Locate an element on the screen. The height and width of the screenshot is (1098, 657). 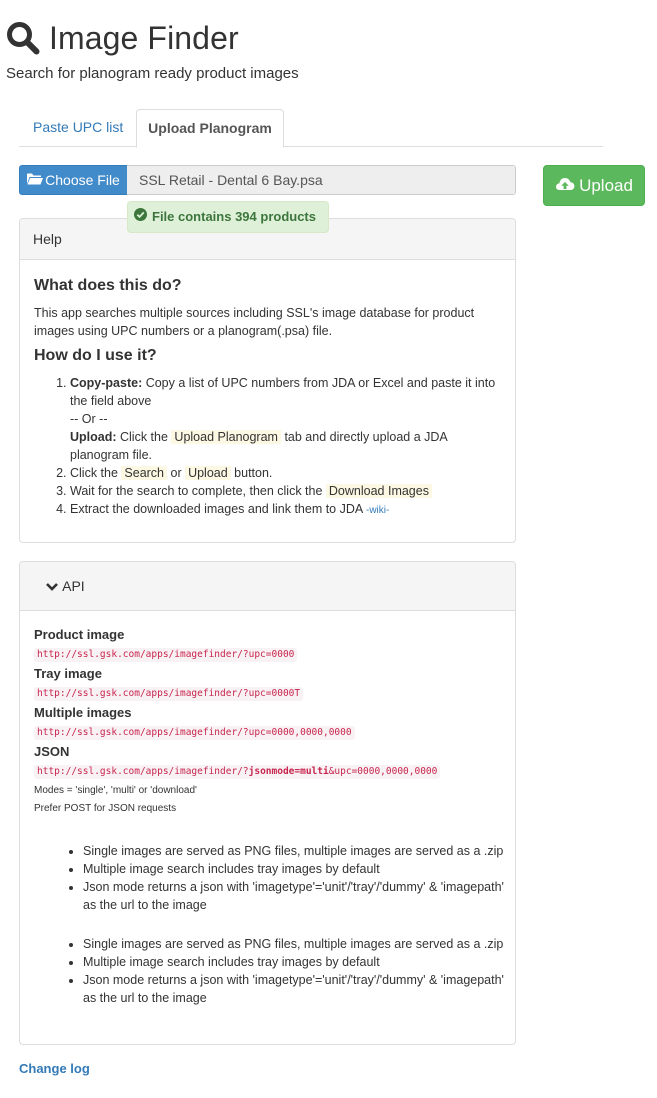
selected-file-name: SSL Retail - Dental 6 Bay.psa is located at coordinates (321, 180).